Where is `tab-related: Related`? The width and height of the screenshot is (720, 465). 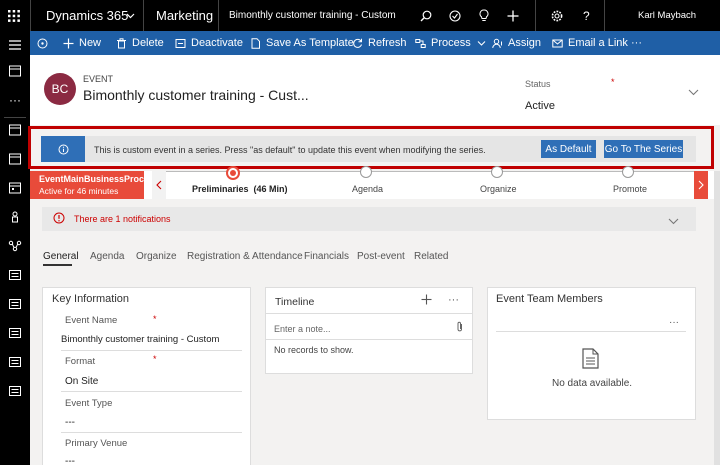
tab-related: Related is located at coordinates (431, 256).